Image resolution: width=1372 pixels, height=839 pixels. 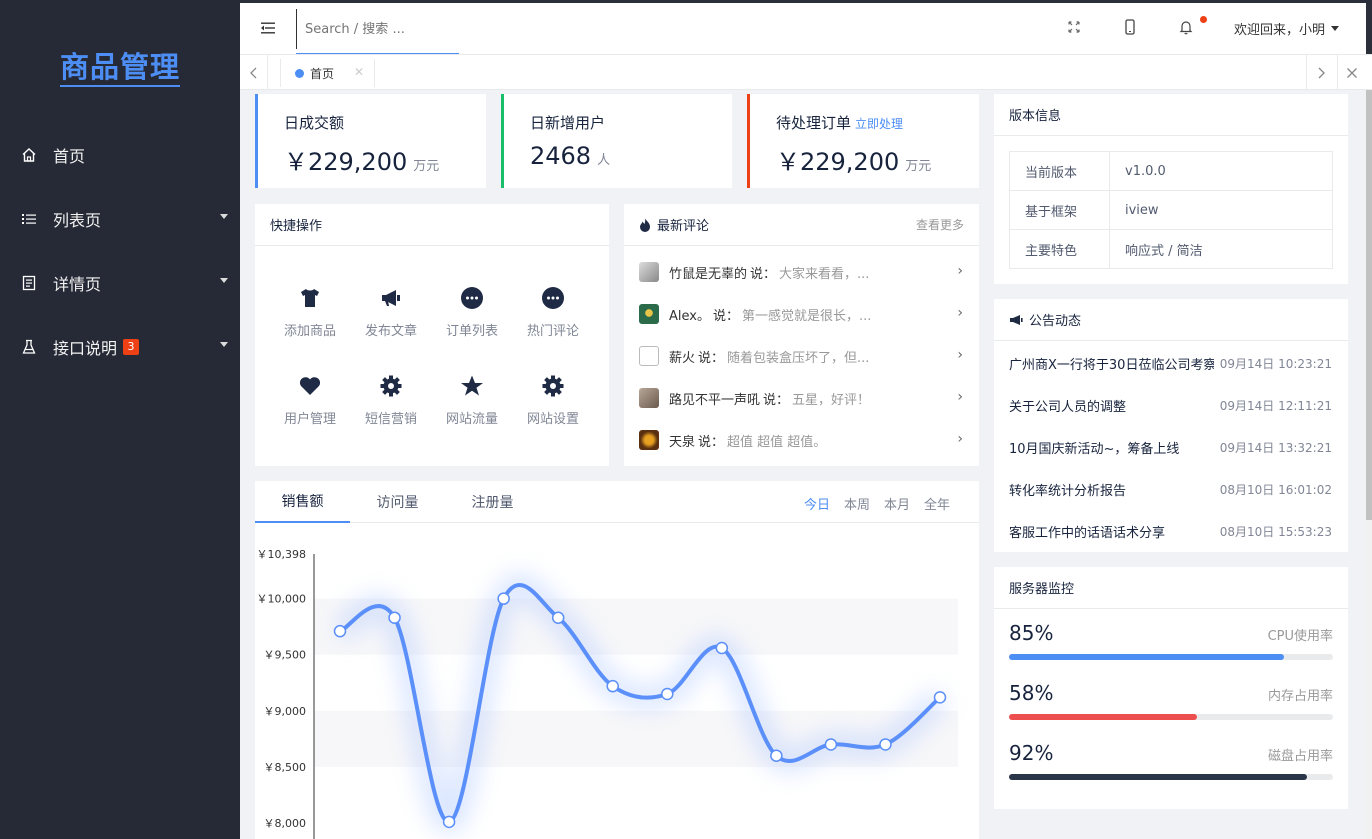 I want to click on sidebar-item-api: 接口说明 3, so click(x=120, y=347).